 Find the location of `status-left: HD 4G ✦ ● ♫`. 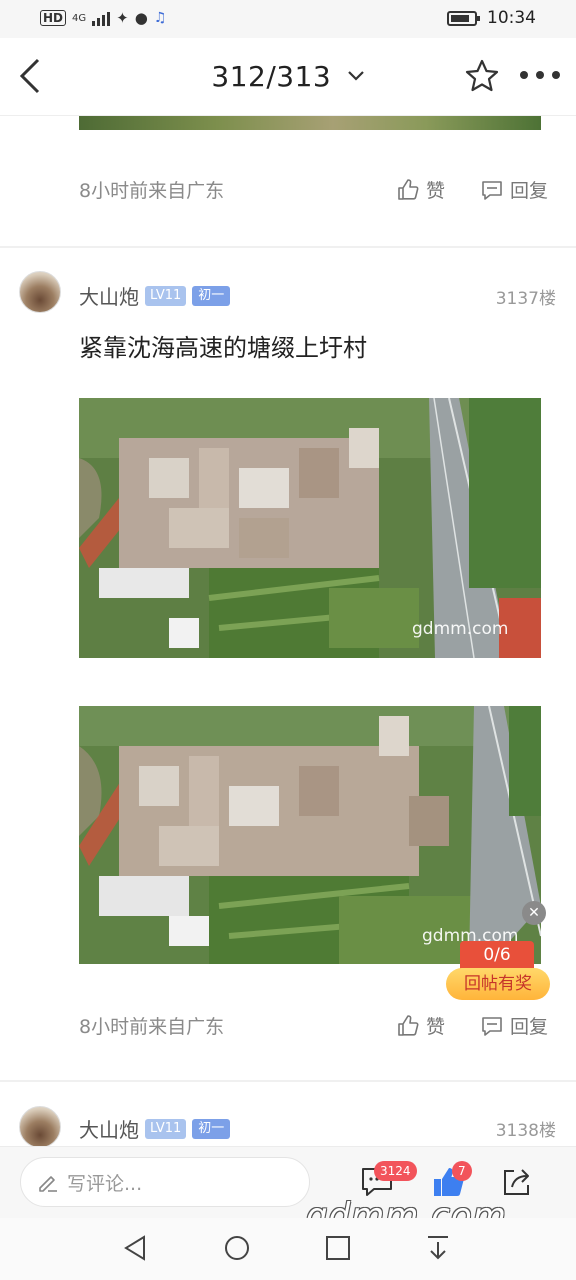

status-left: HD 4G ✦ ● ♫ is located at coordinates (103, 18).